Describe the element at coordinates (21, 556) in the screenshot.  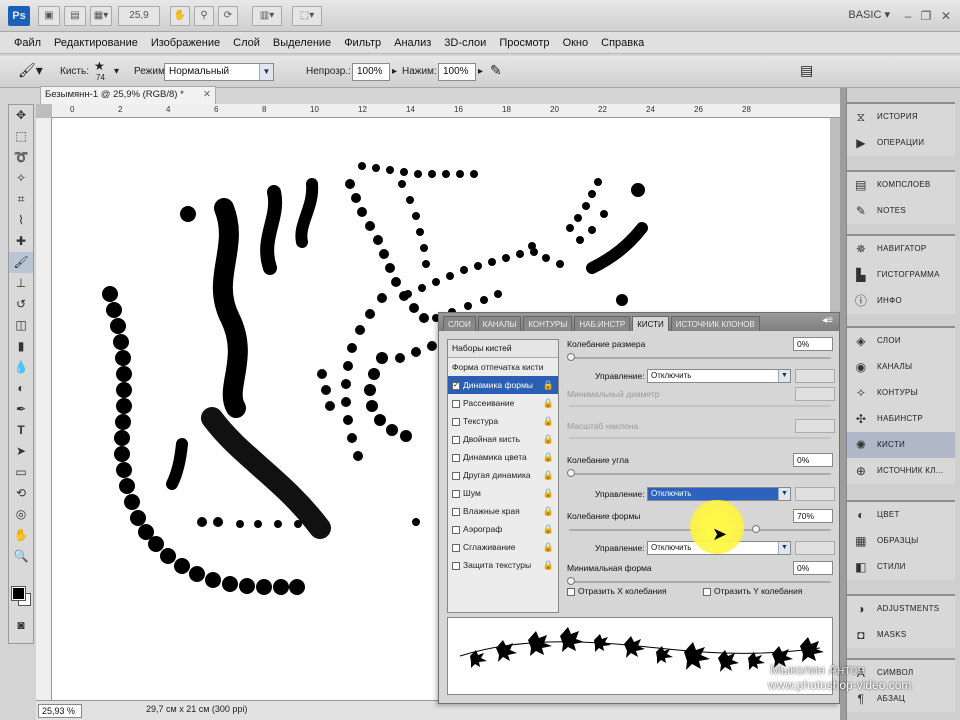
I see `zoom-tool-icon: 🔍` at that location.